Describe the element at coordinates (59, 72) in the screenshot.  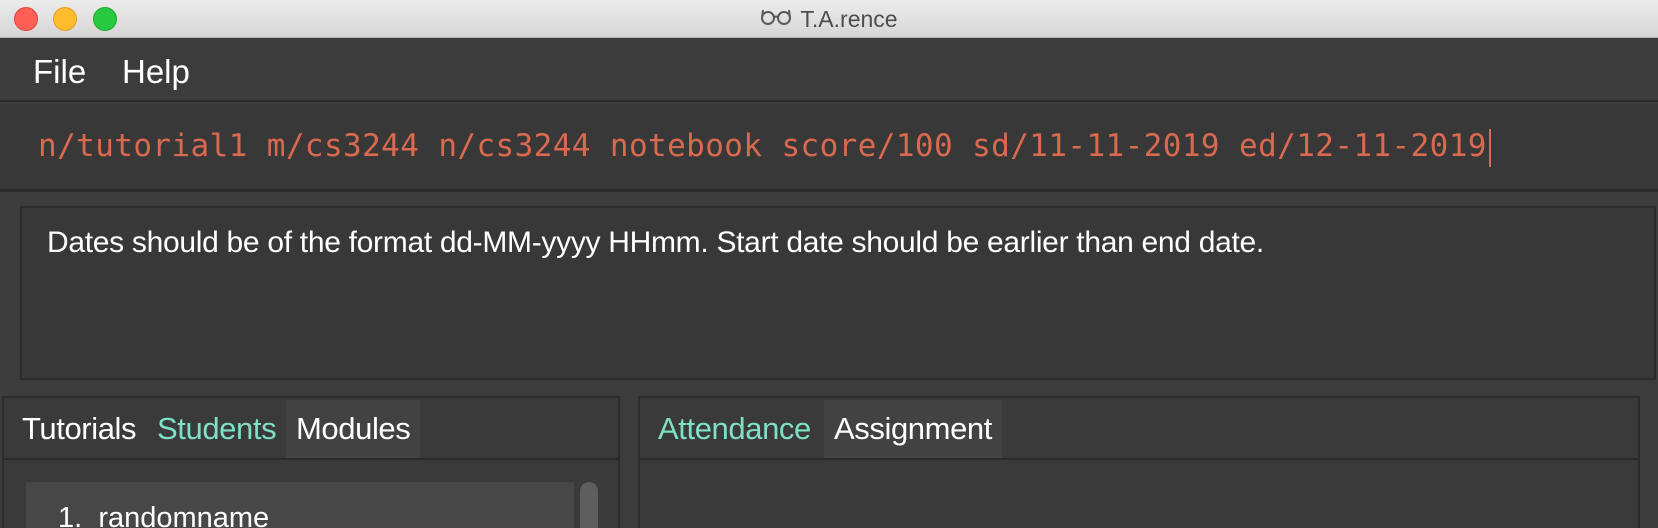
I see `menu-file: File` at that location.